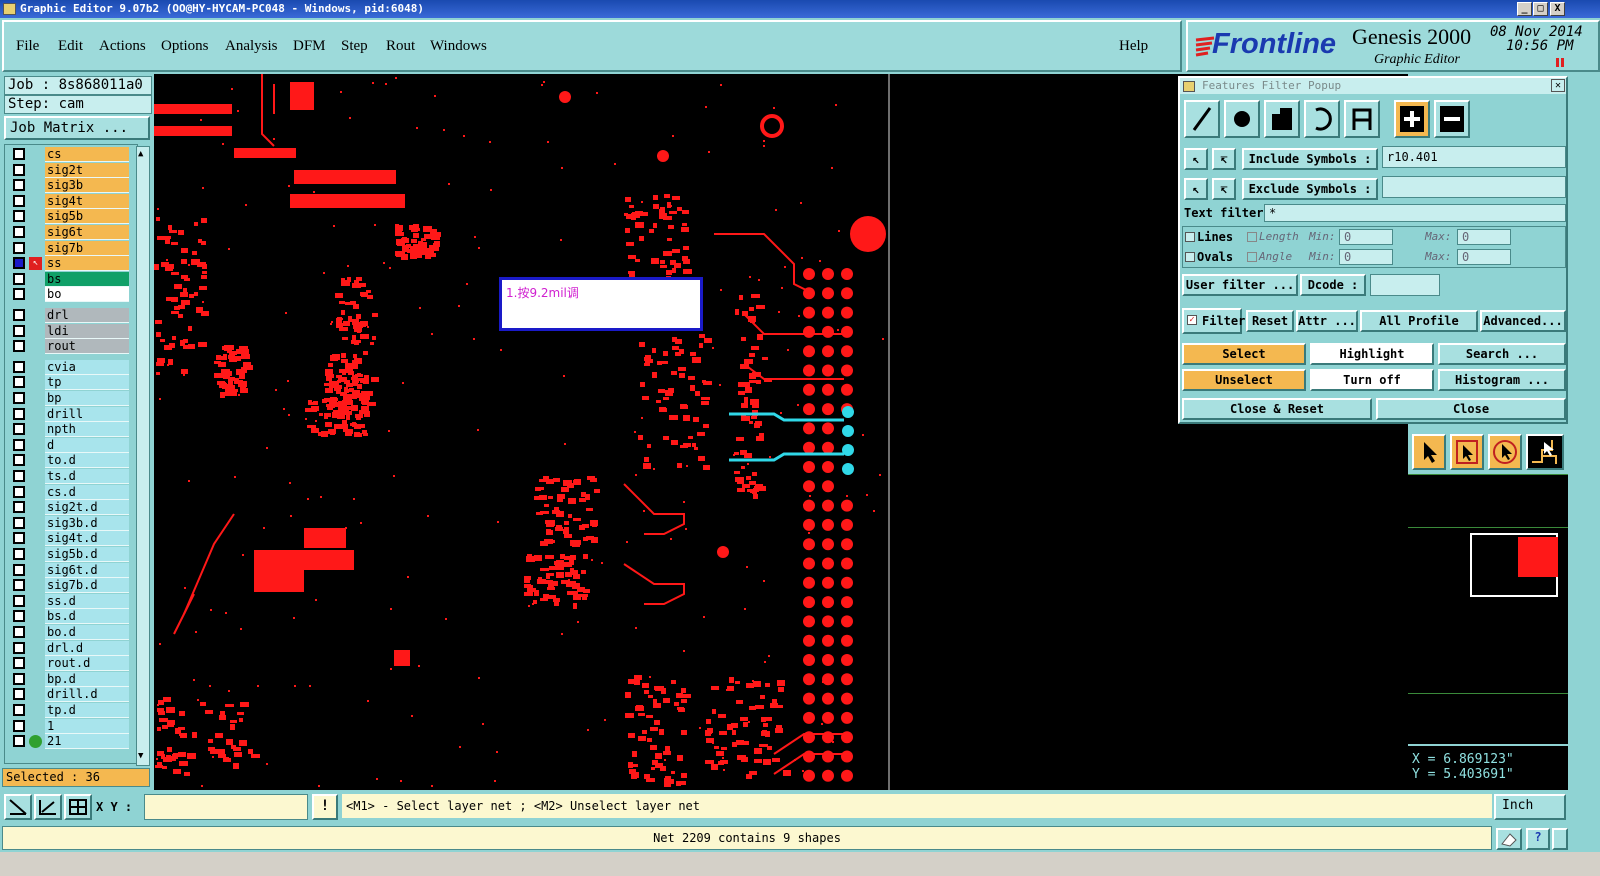 This screenshot has width=1600, height=876. I want to click on layer-row: drill, so click(70, 414).